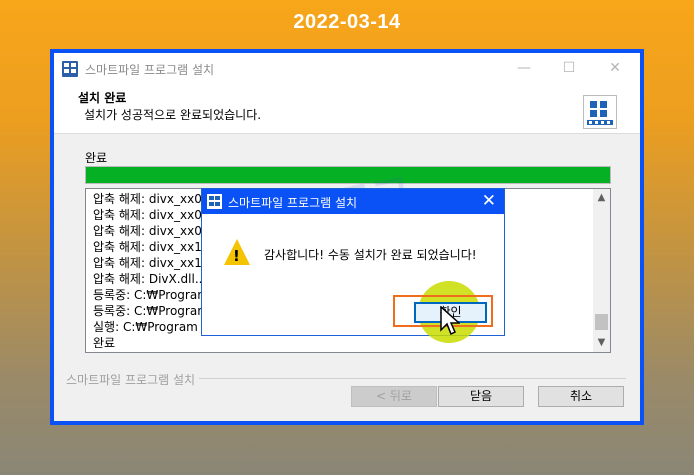  I want to click on dialog-title-bar: 스마트파일 프로그램 설치 ✕, so click(353, 201).